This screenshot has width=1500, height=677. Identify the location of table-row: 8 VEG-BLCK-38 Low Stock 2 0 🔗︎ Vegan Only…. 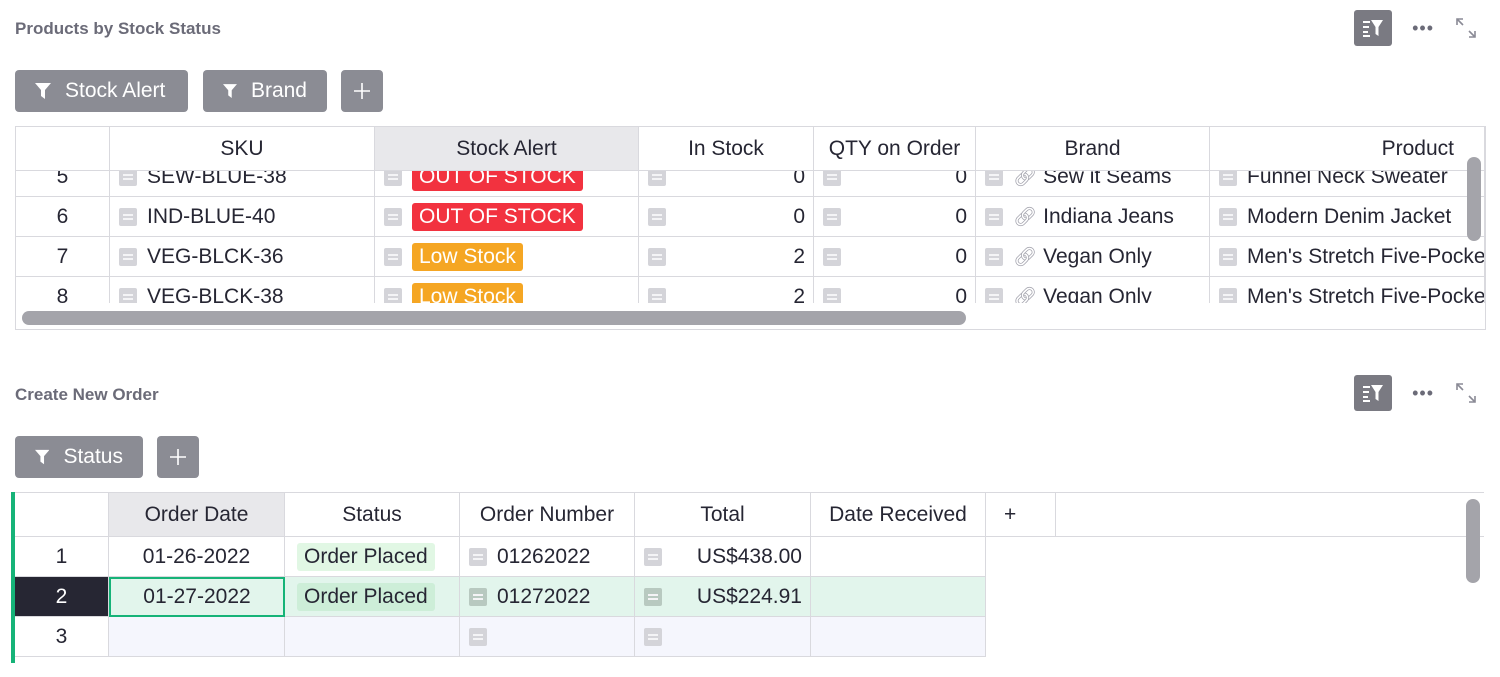
(750, 290).